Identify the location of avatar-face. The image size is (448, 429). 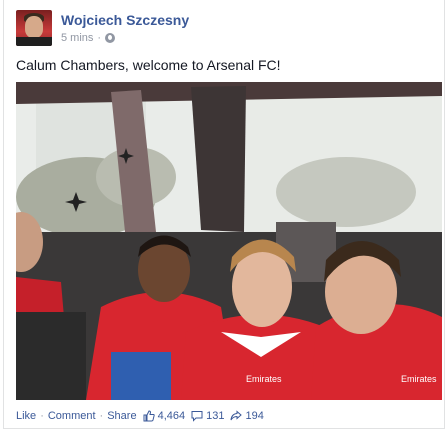
(34, 27).